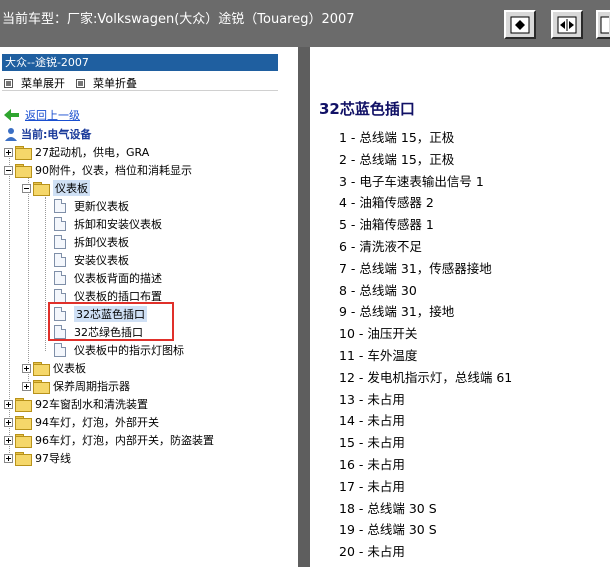  What do you see at coordinates (92, 152) in the screenshot?
I see `tree-label: 27起动机，供电，GRA` at bounding box center [92, 152].